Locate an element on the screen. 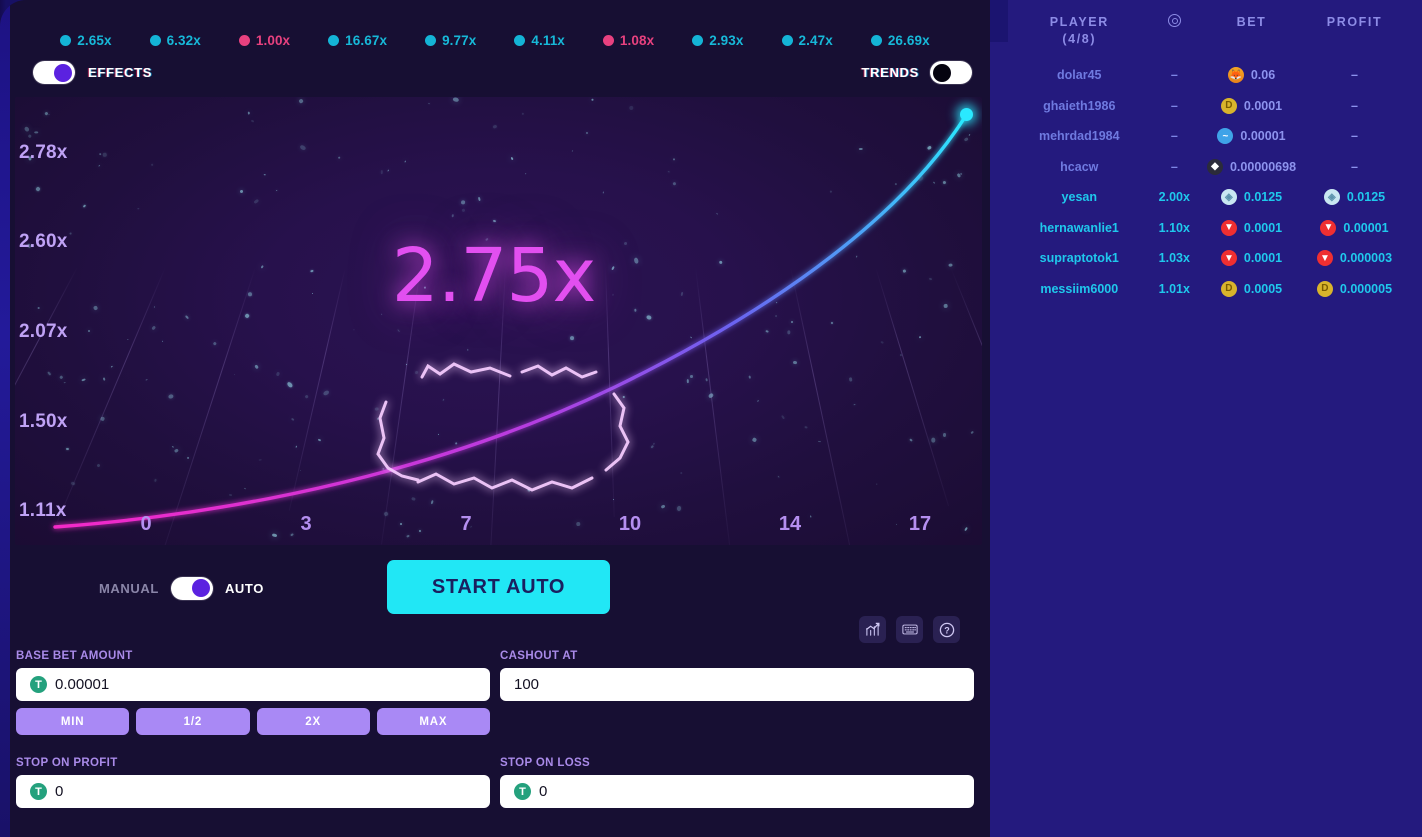  player-row: ghaieth1986 – D 0.0001 – is located at coordinates (1206, 105).